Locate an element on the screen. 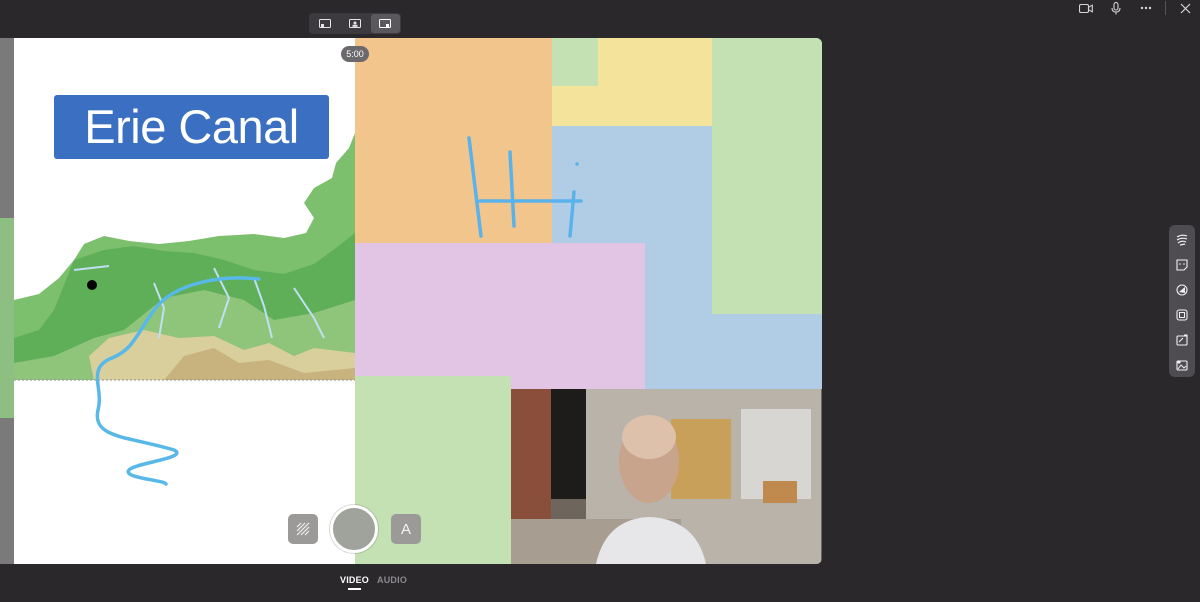 Image resolution: width=1200 pixels, height=602 pixels. text-note-icon is located at coordinates (1182, 340).